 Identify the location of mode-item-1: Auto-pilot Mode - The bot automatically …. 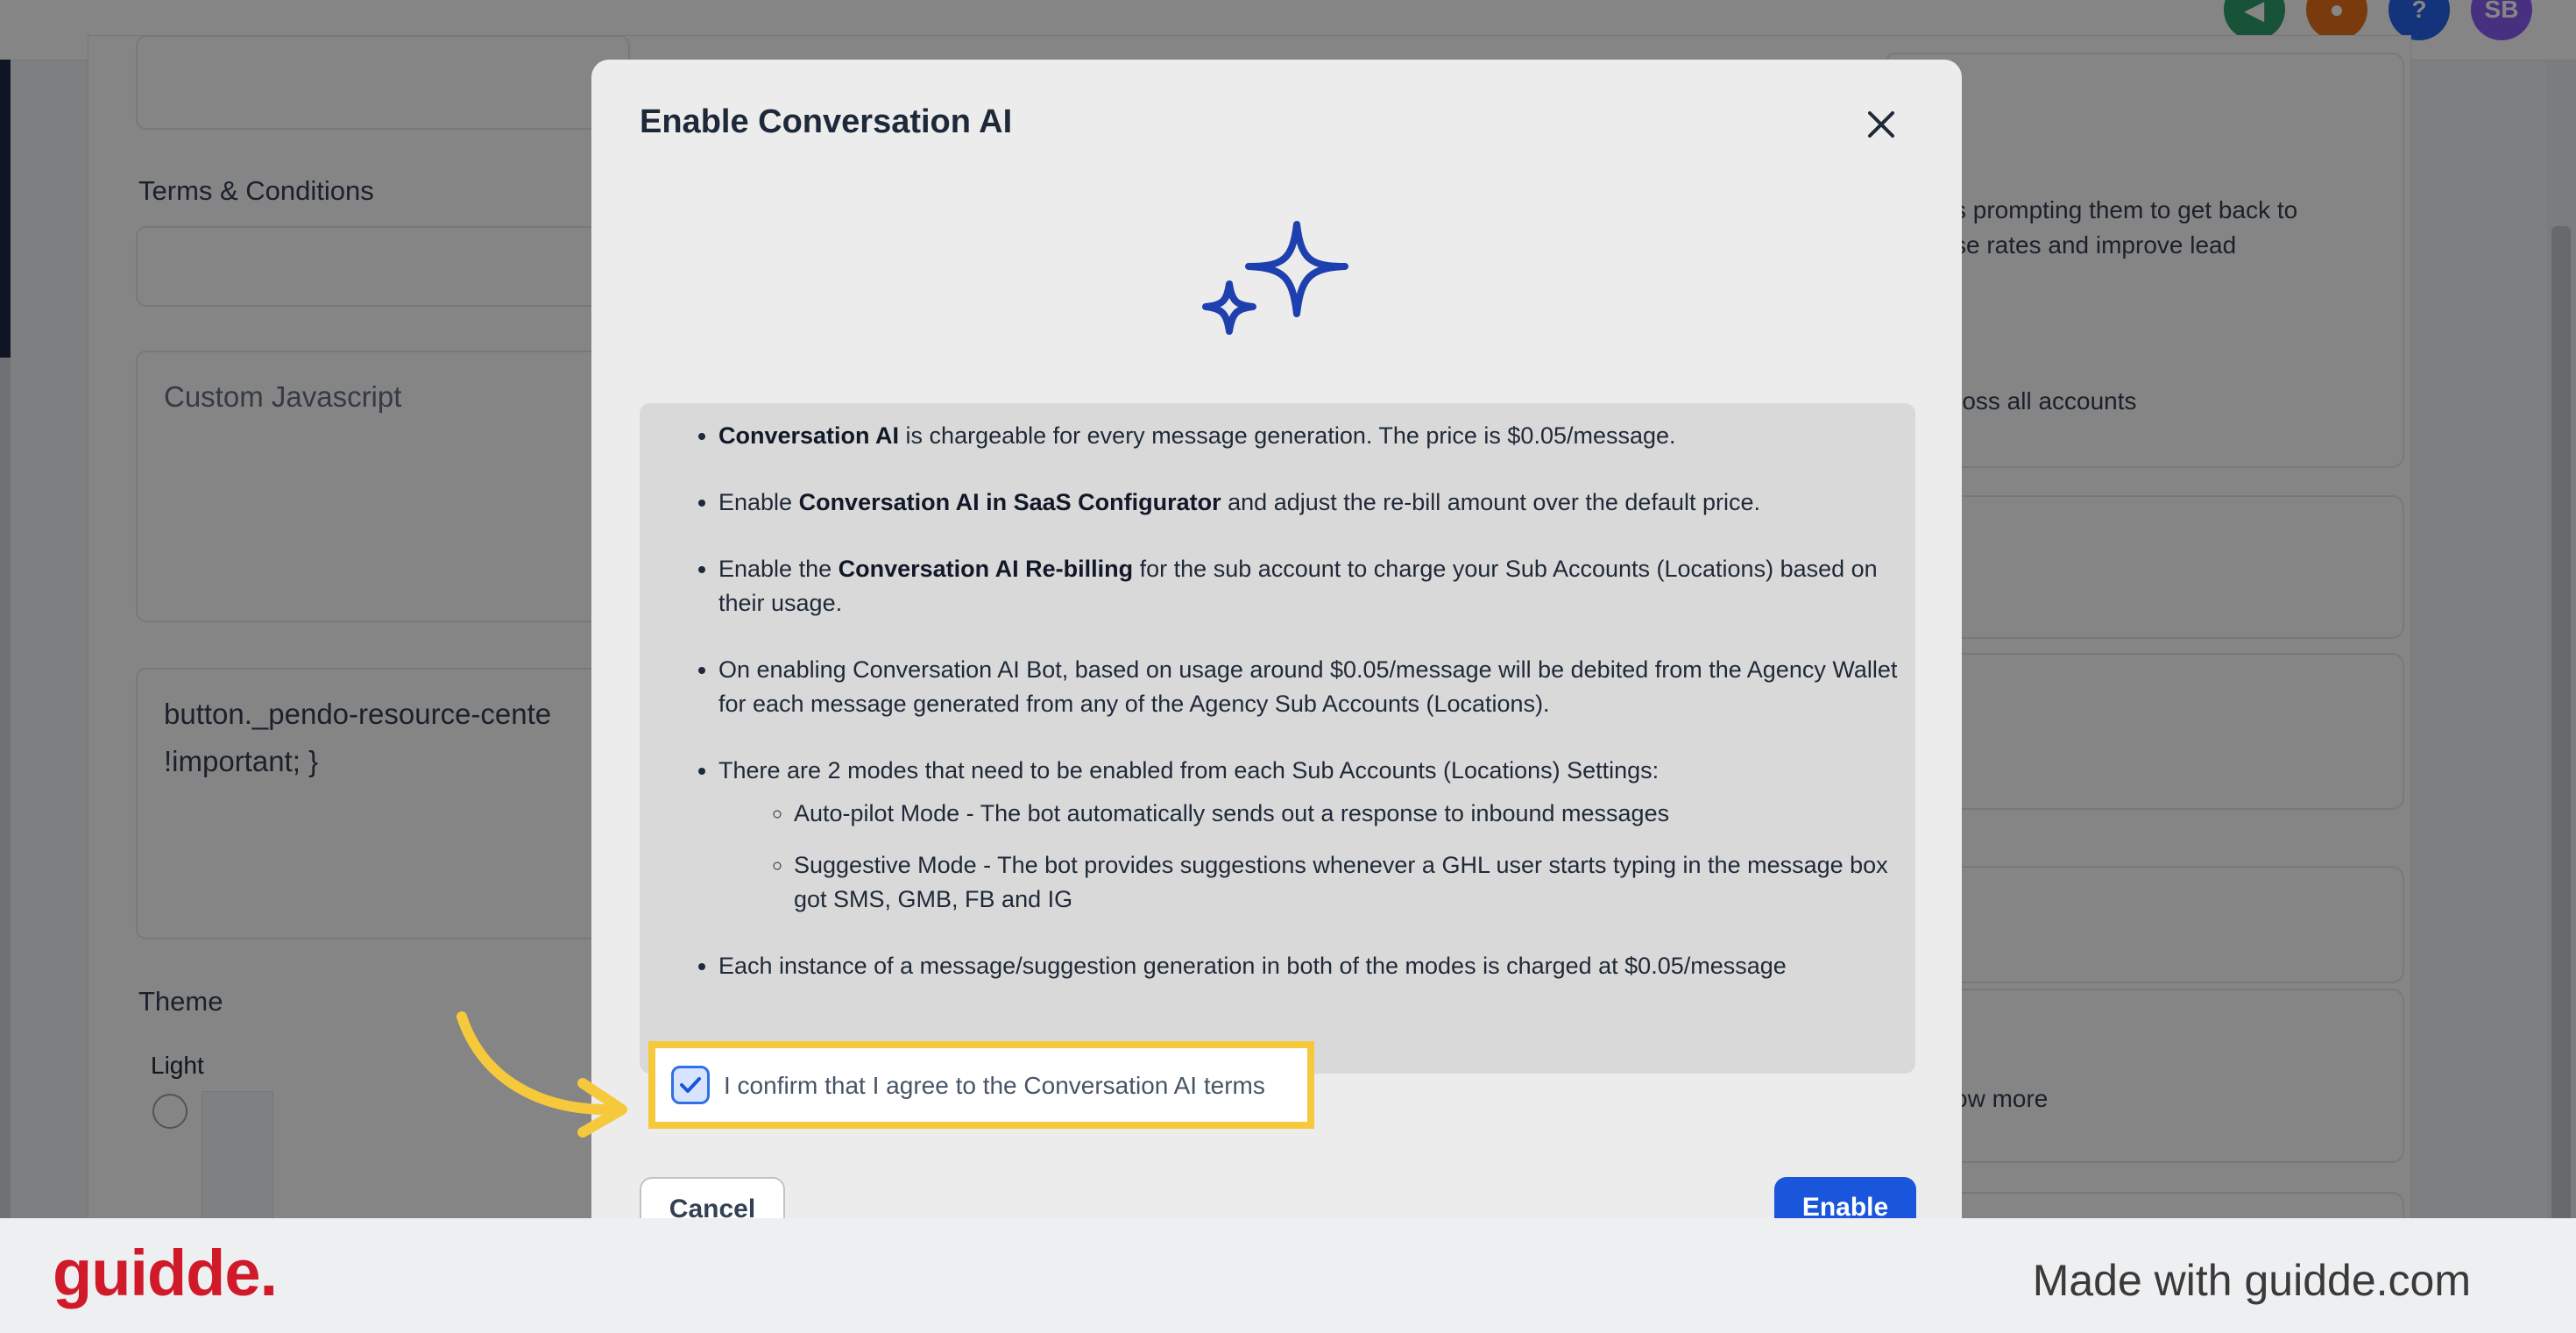
(1346, 814).